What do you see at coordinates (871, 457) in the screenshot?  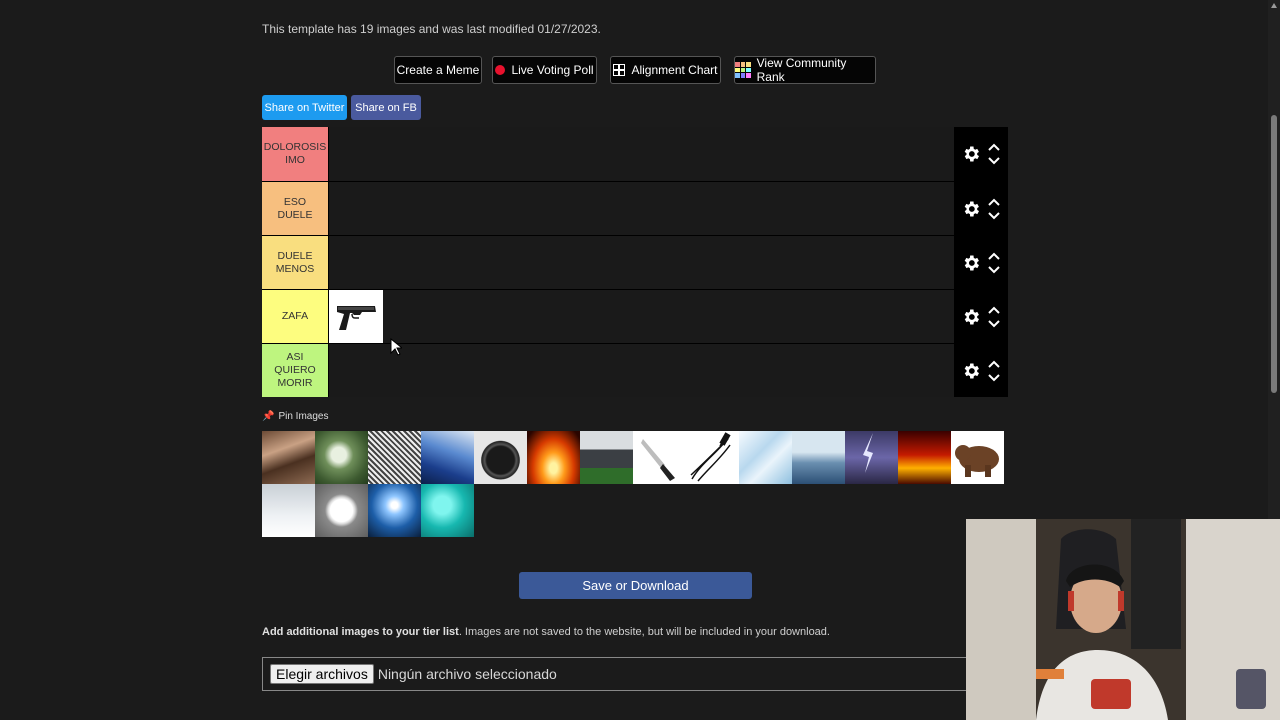 I see `pool-image-lightning` at bounding box center [871, 457].